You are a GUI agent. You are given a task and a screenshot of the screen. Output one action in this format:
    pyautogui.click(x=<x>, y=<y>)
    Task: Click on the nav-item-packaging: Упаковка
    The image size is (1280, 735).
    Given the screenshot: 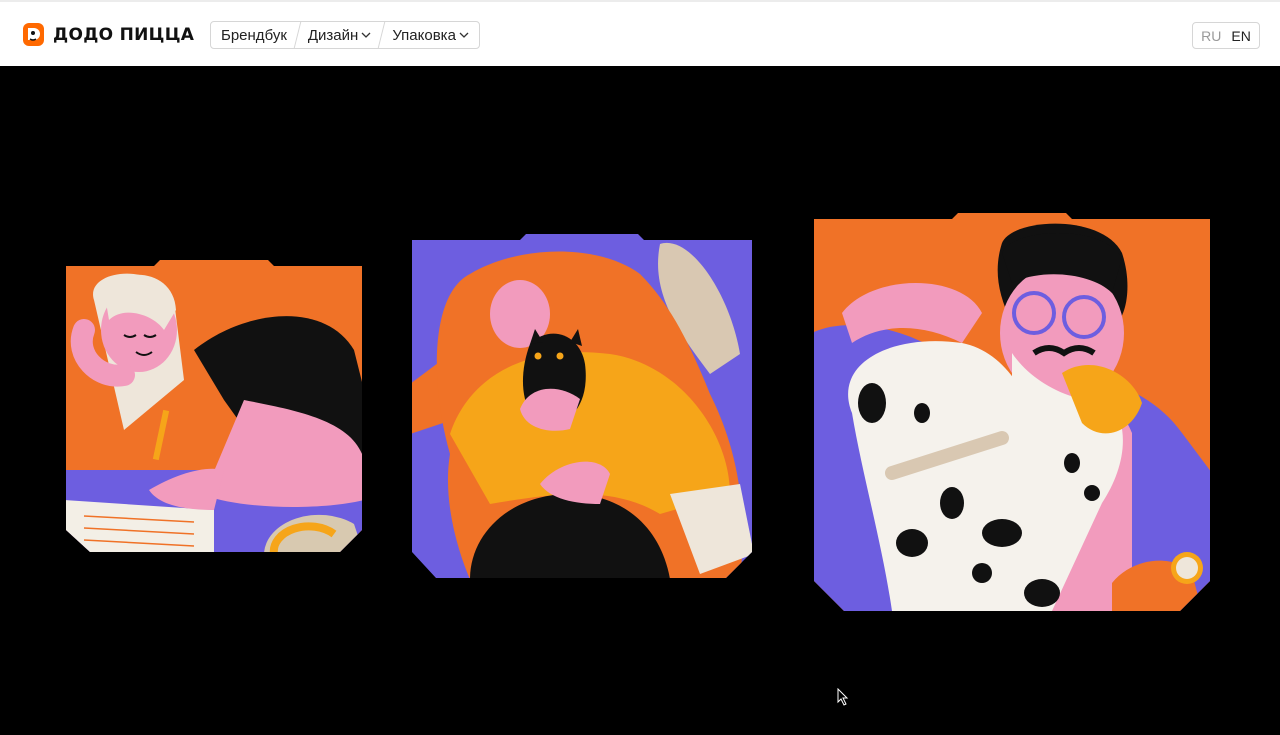 What is the action you would take?
    pyautogui.click(x=430, y=35)
    